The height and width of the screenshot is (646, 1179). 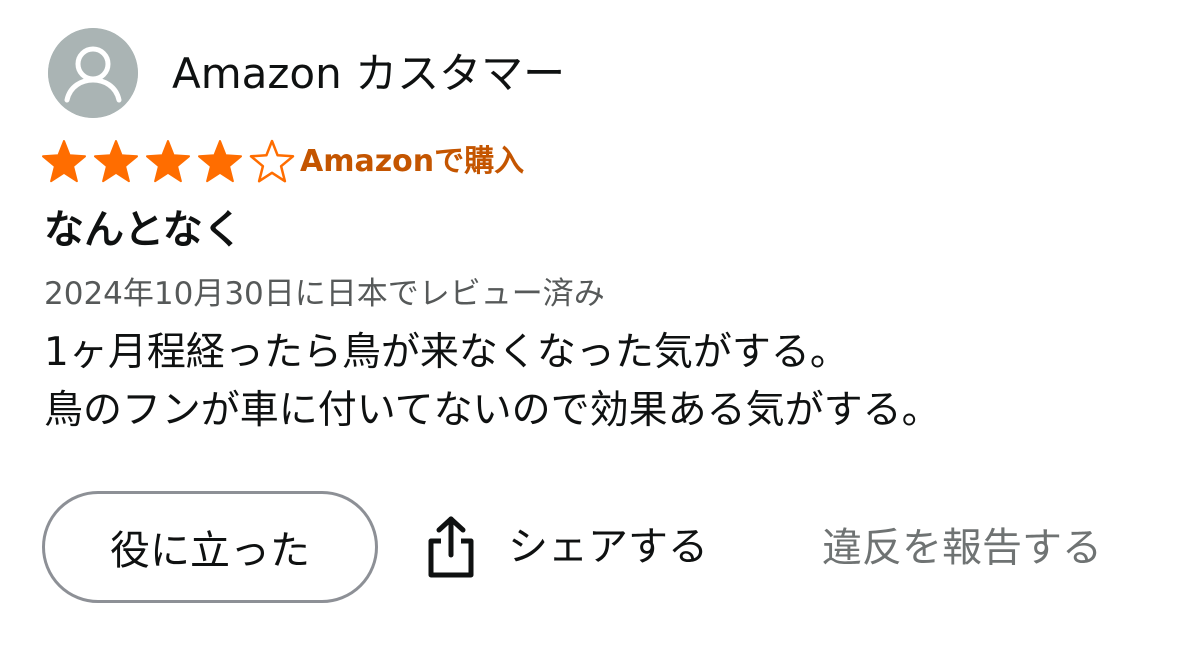 What do you see at coordinates (210, 551) in the screenshot?
I see `helpful-button-label: 役に立った` at bounding box center [210, 551].